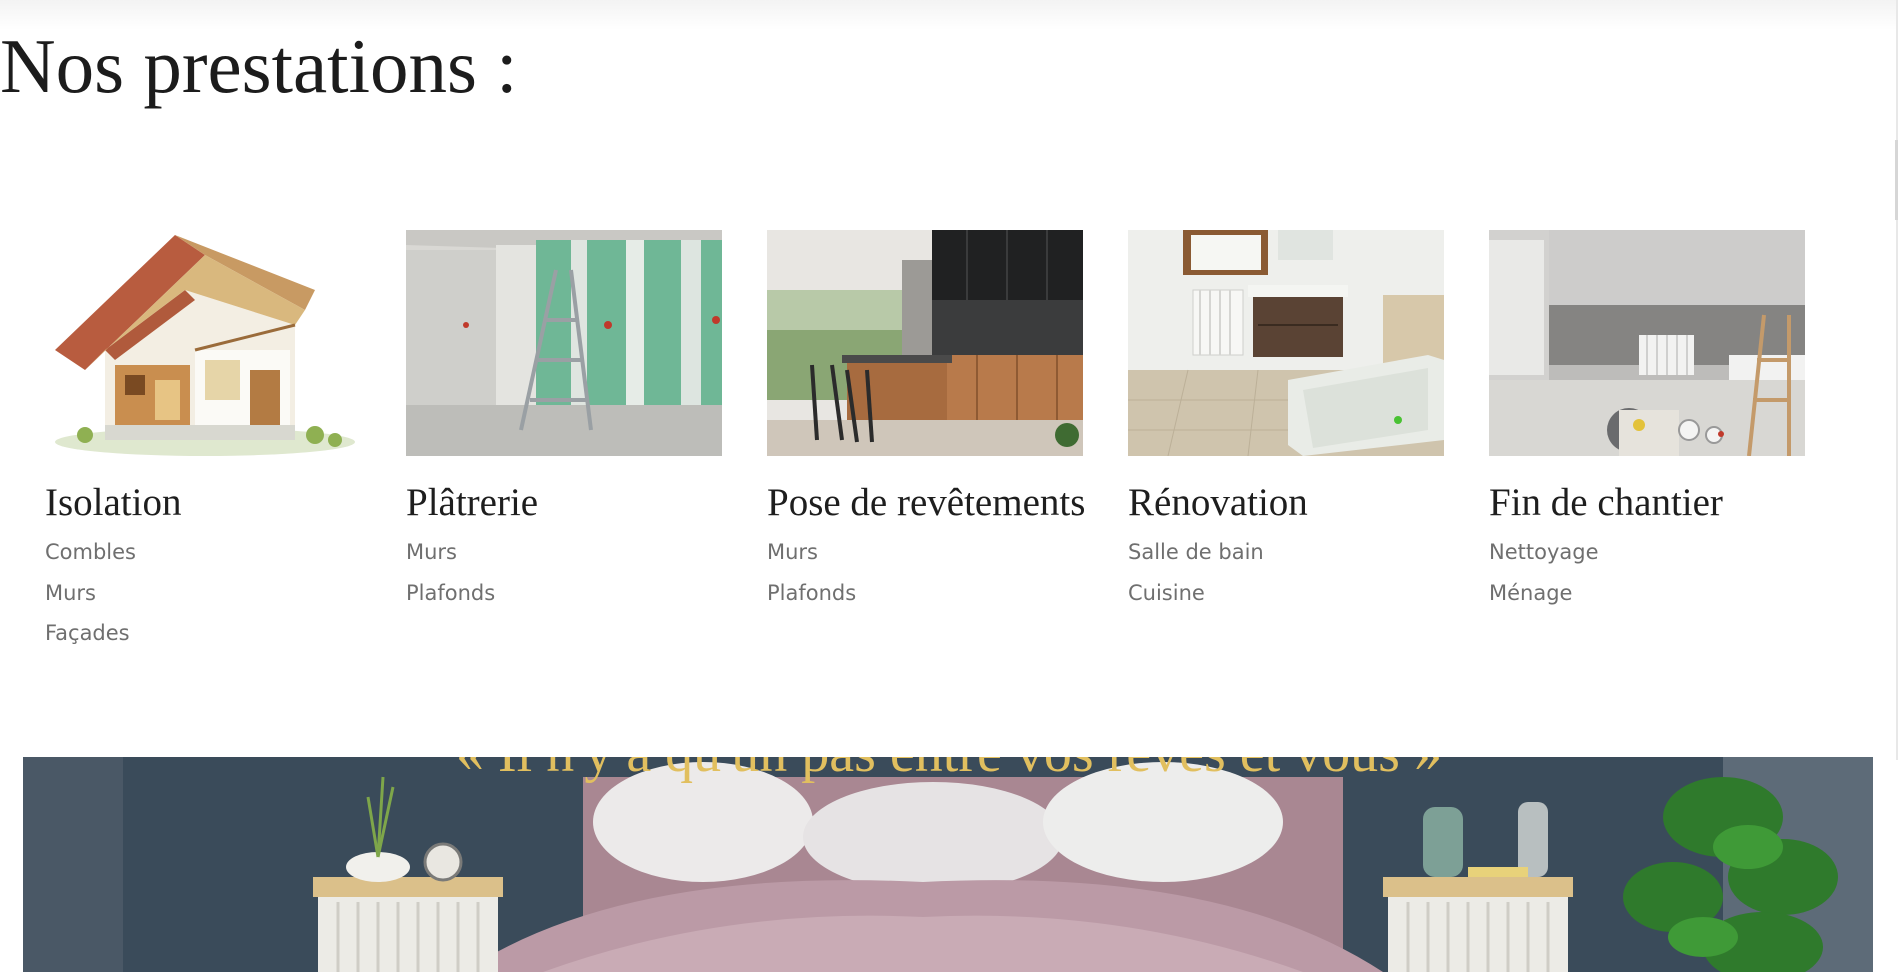 Image resolution: width=1898 pixels, height=972 pixels. What do you see at coordinates (259, 66) in the screenshot?
I see `page-title: Nos prestations :` at bounding box center [259, 66].